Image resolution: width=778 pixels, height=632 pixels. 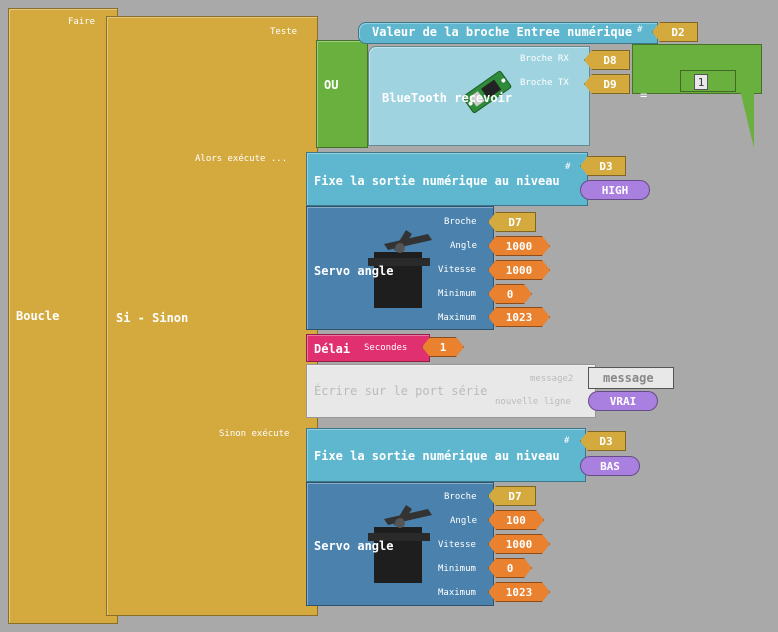 What do you see at coordinates (607, 60) in the screenshot?
I see `bluetooth-rx-pin: D8` at bounding box center [607, 60].